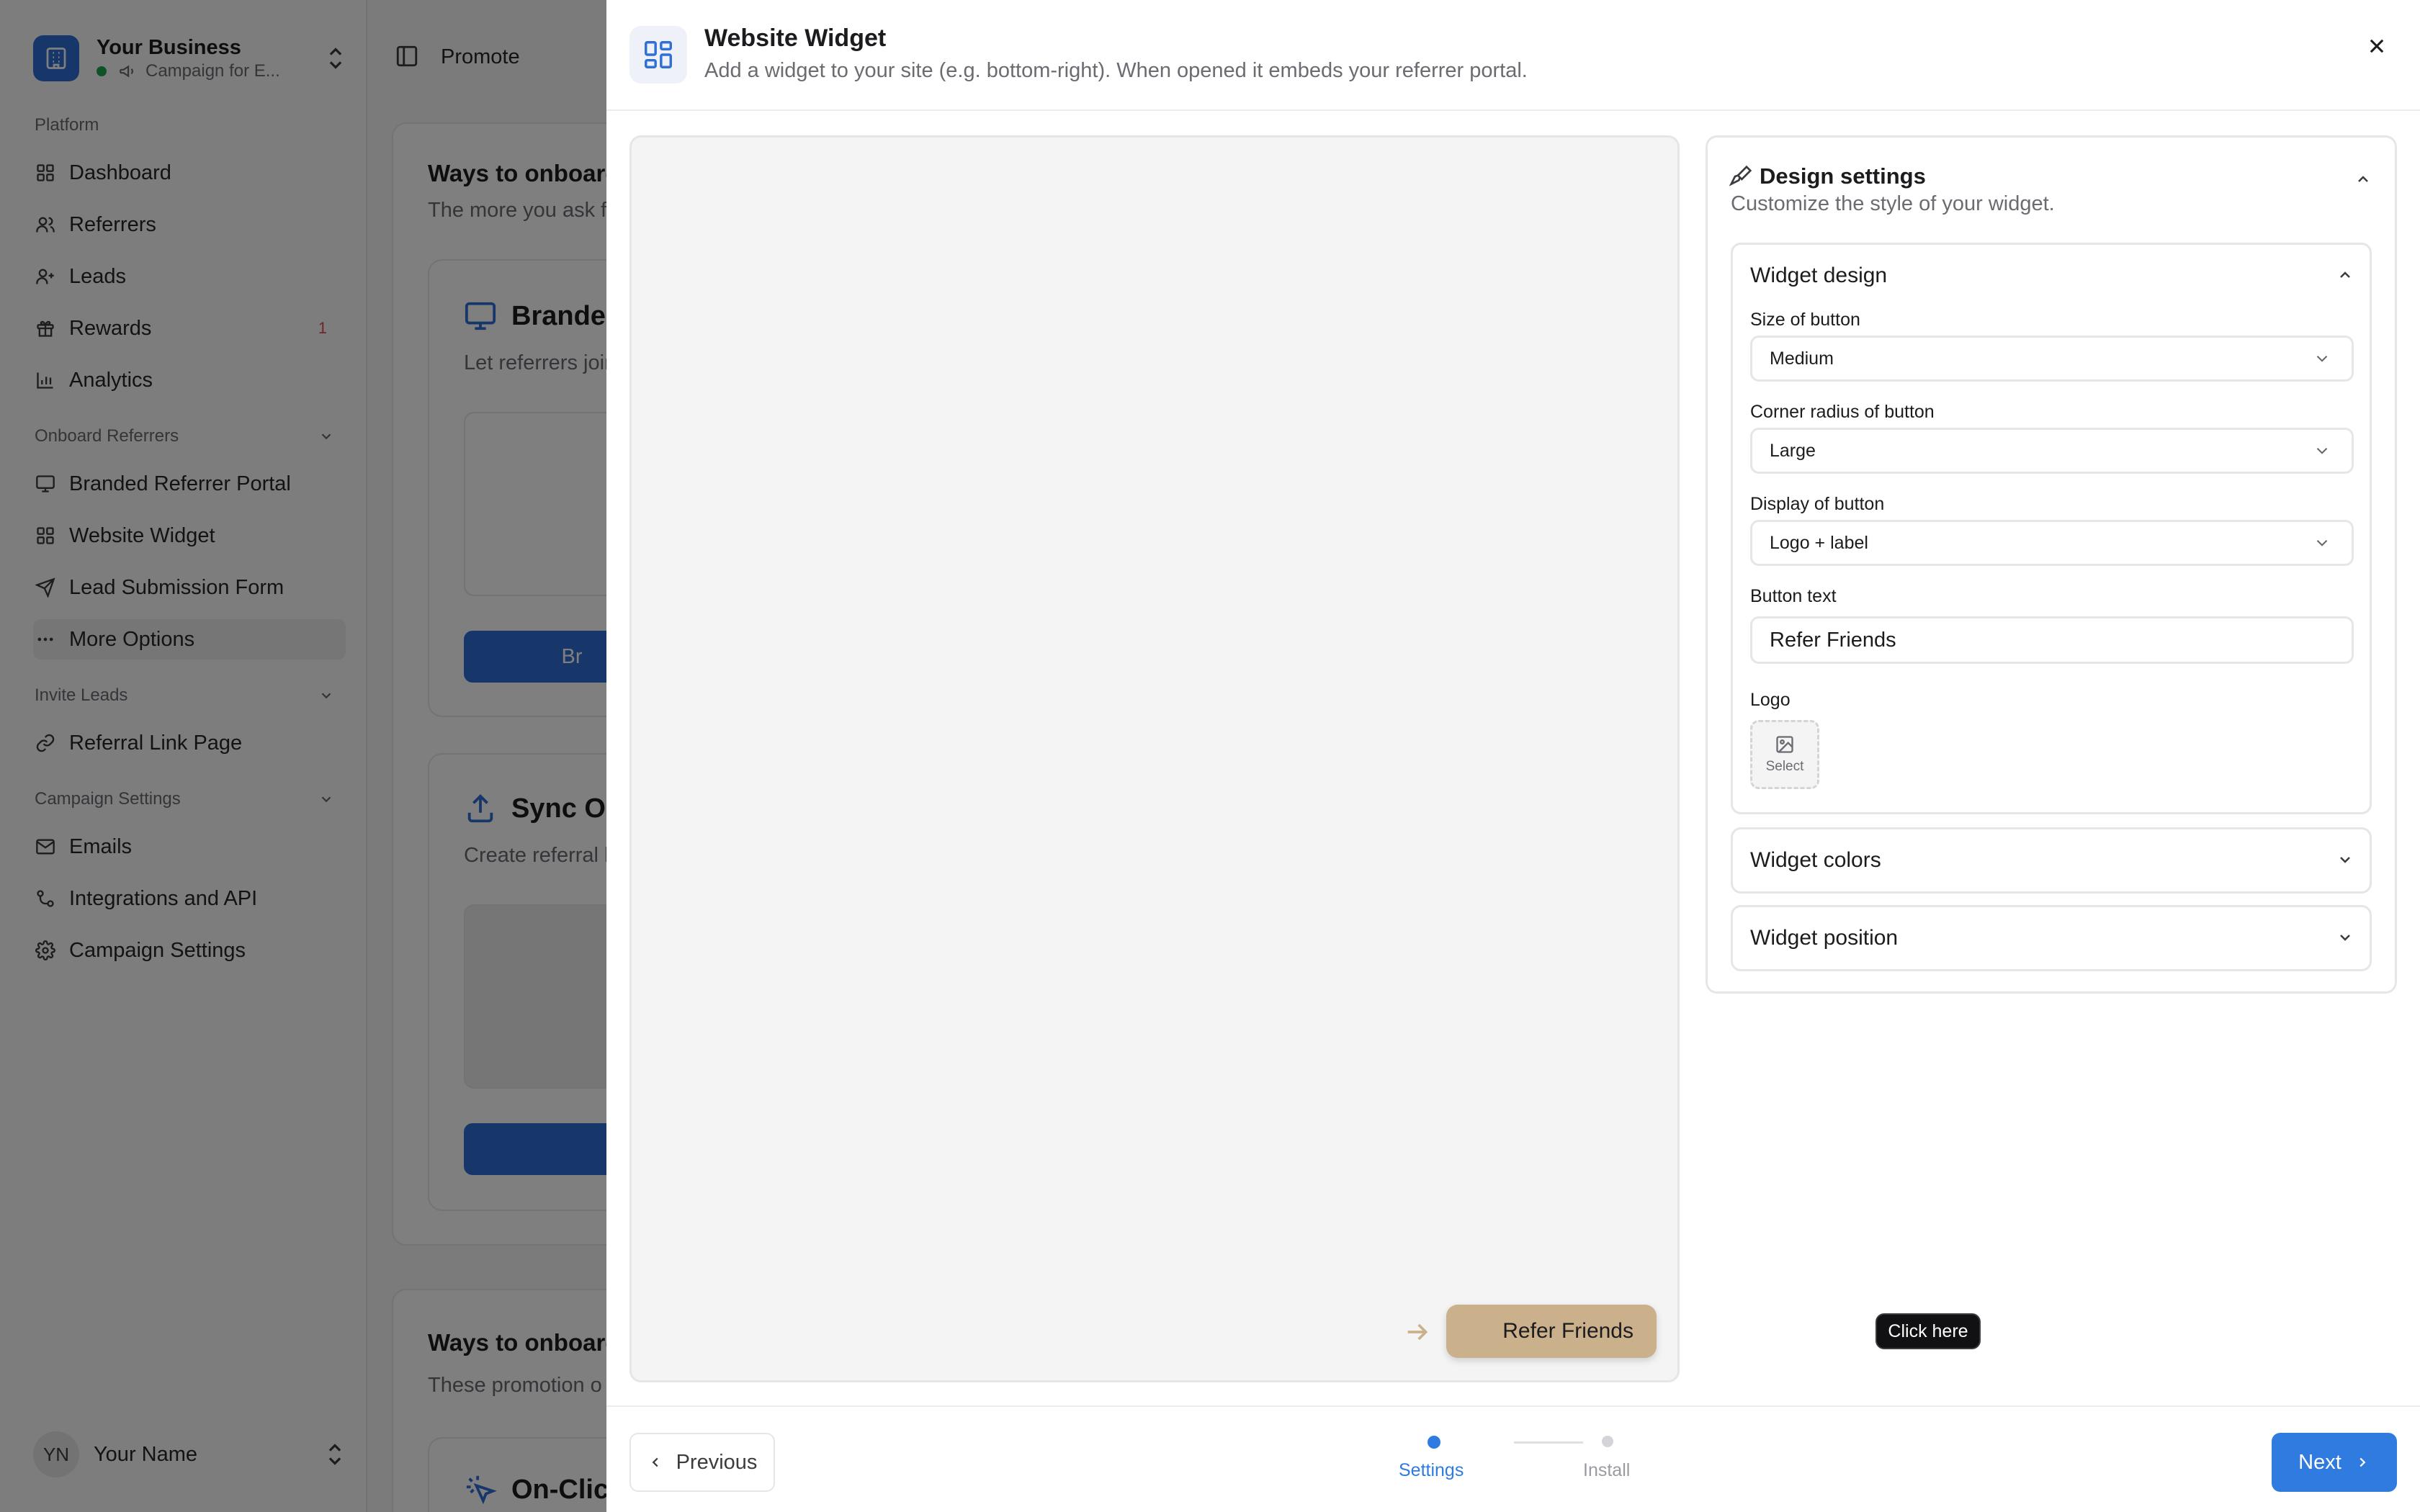 This screenshot has height=1512, width=2420. Describe the element at coordinates (795, 38) in the screenshot. I see `dialog-title: Website Widget` at that location.